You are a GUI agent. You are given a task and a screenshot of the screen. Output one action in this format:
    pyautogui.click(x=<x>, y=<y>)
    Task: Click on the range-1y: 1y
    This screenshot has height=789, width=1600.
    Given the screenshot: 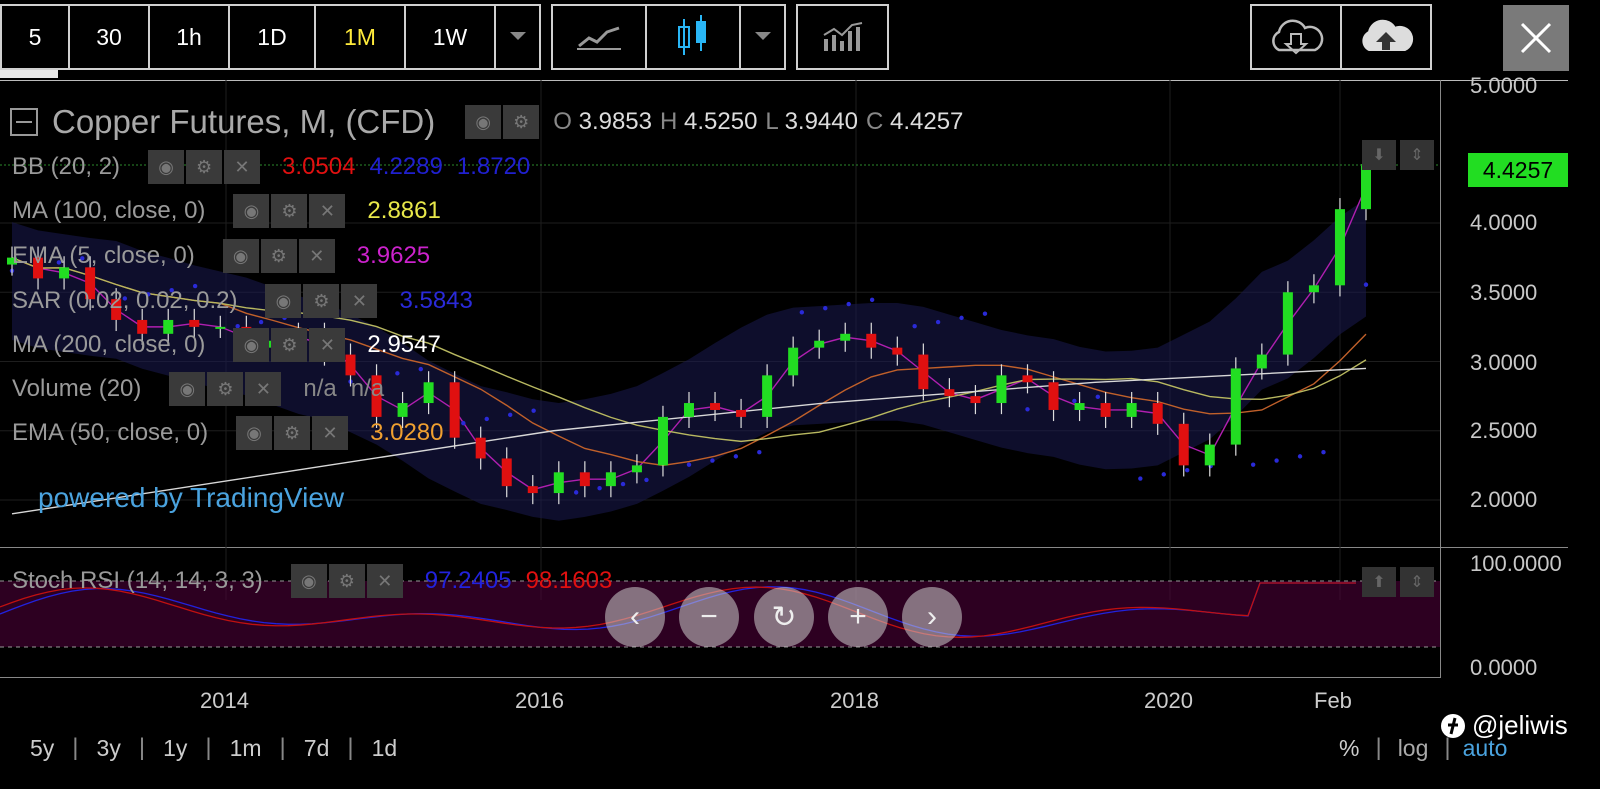 What is the action you would take?
    pyautogui.click(x=175, y=748)
    